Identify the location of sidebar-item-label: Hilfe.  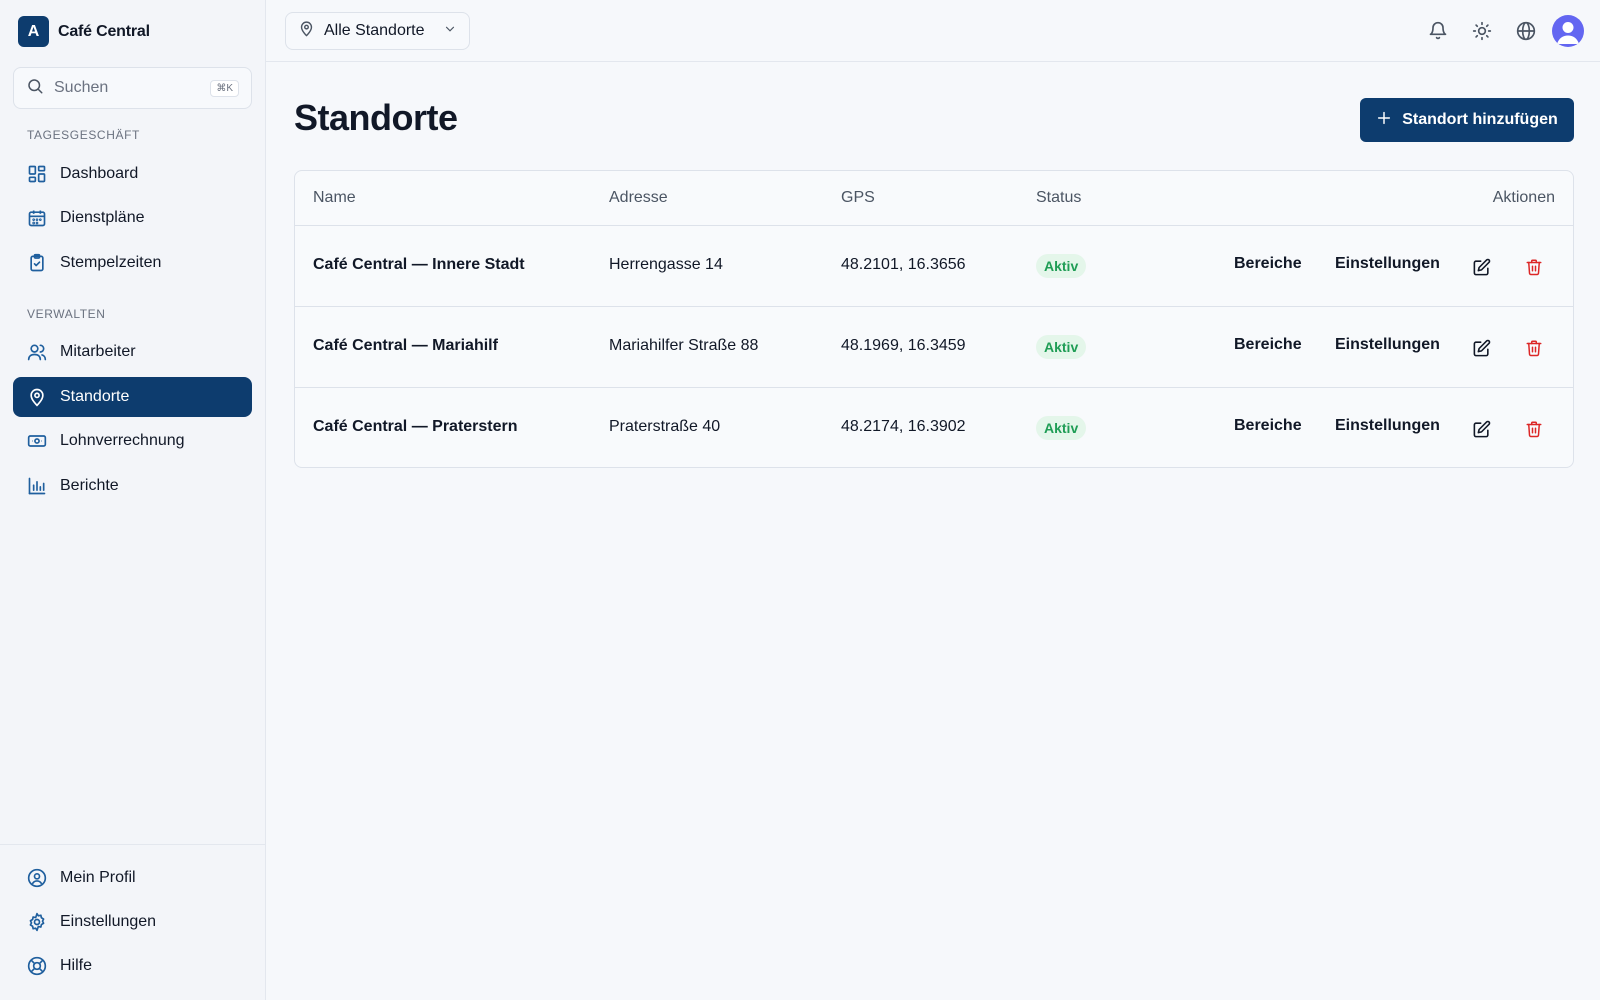
(76, 965).